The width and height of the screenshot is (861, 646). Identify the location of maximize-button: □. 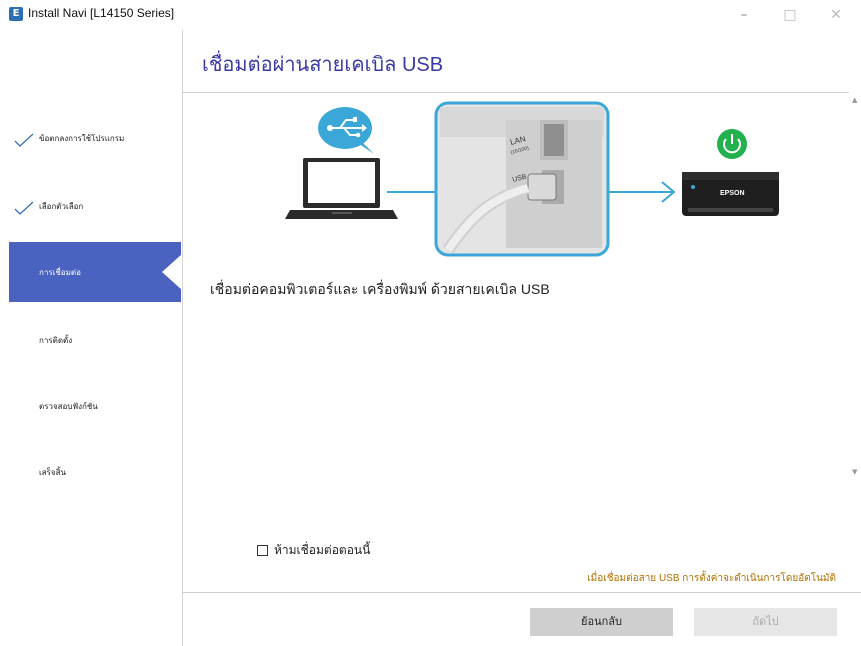
(790, 15).